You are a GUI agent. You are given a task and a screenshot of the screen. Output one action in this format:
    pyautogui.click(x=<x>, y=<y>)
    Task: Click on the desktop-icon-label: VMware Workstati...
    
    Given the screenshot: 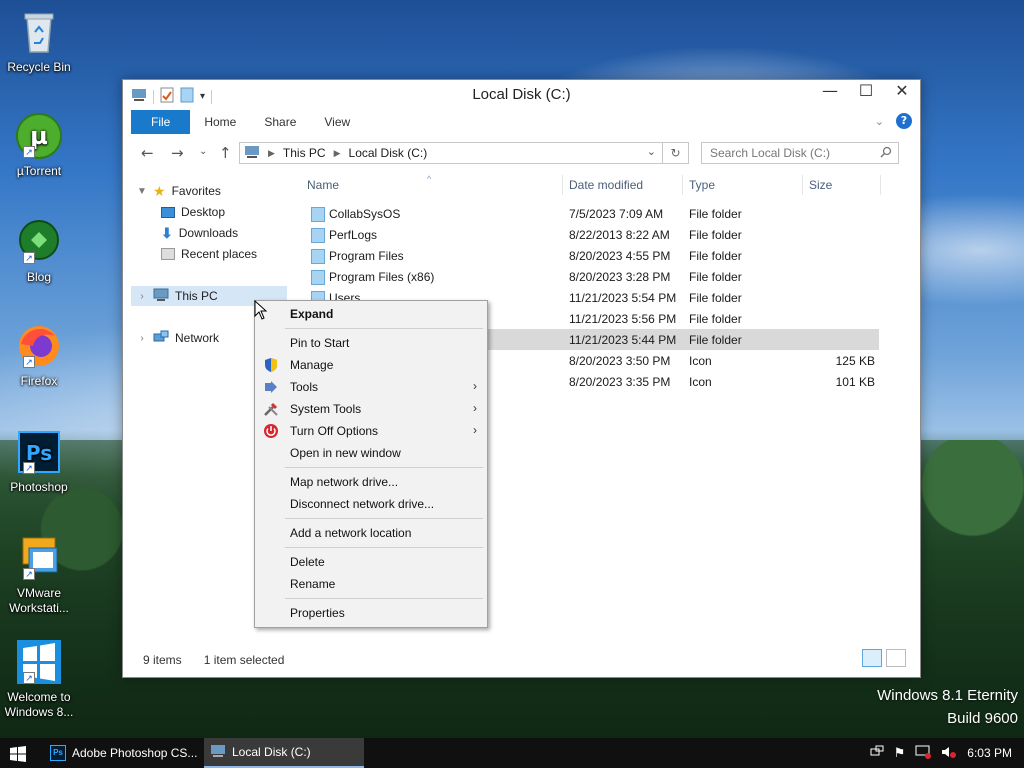 What is the action you would take?
    pyautogui.click(x=39, y=600)
    